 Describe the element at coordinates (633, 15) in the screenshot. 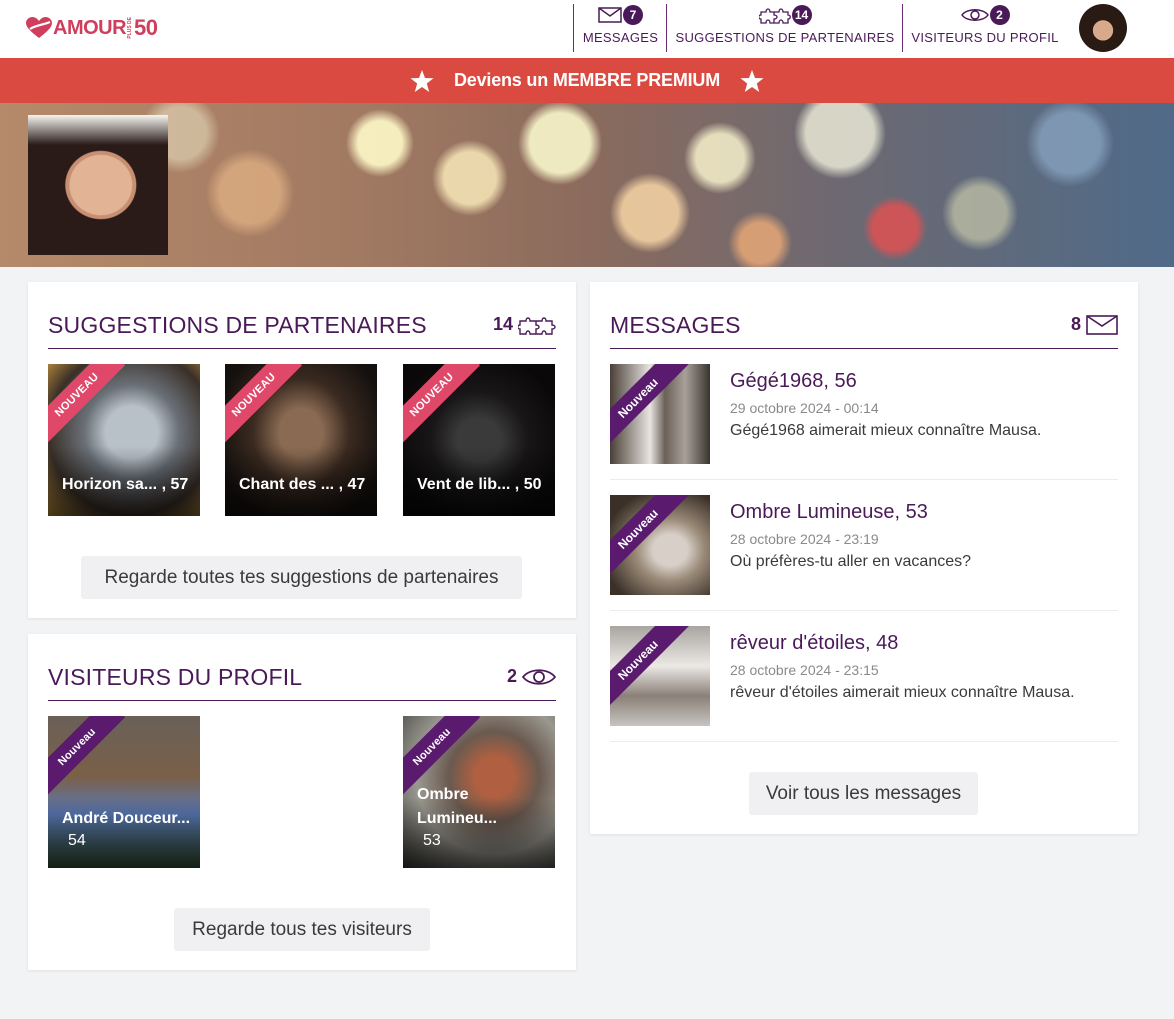

I see `messages-badge: 7` at that location.